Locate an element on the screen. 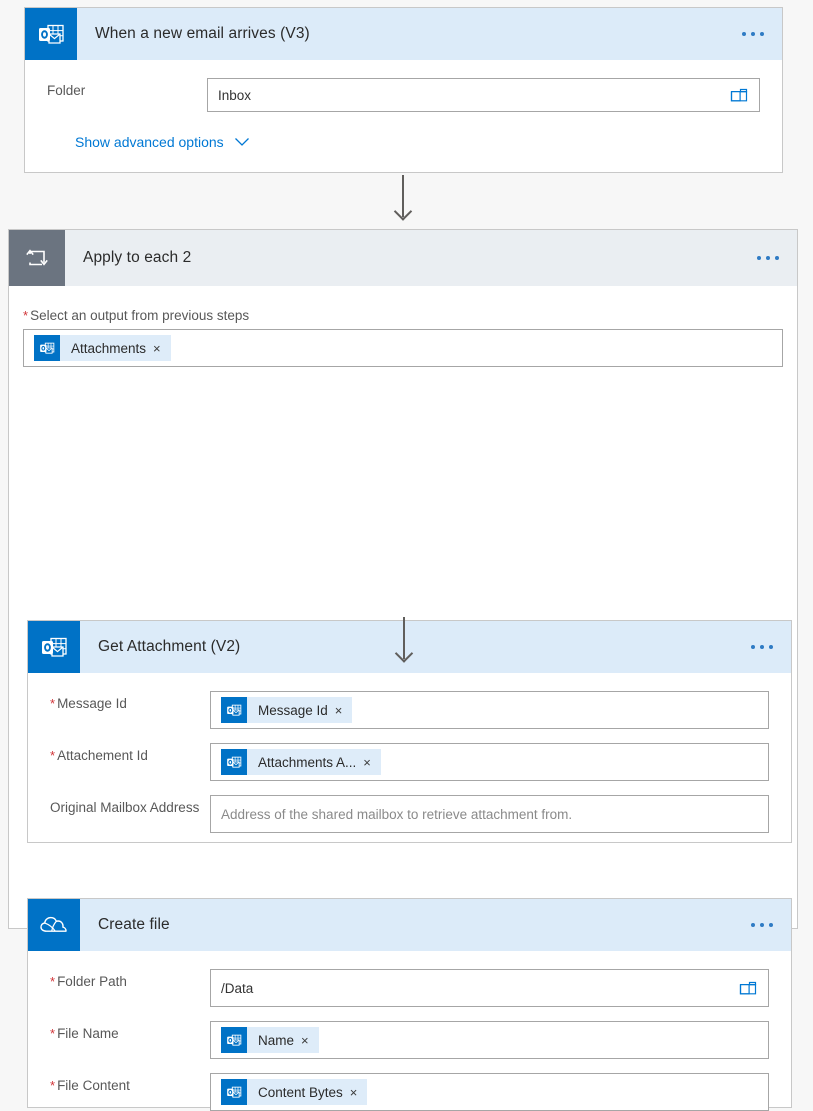 The height and width of the screenshot is (1111, 813). folder-path-row: * Folder Path /Data is located at coordinates (409, 979).